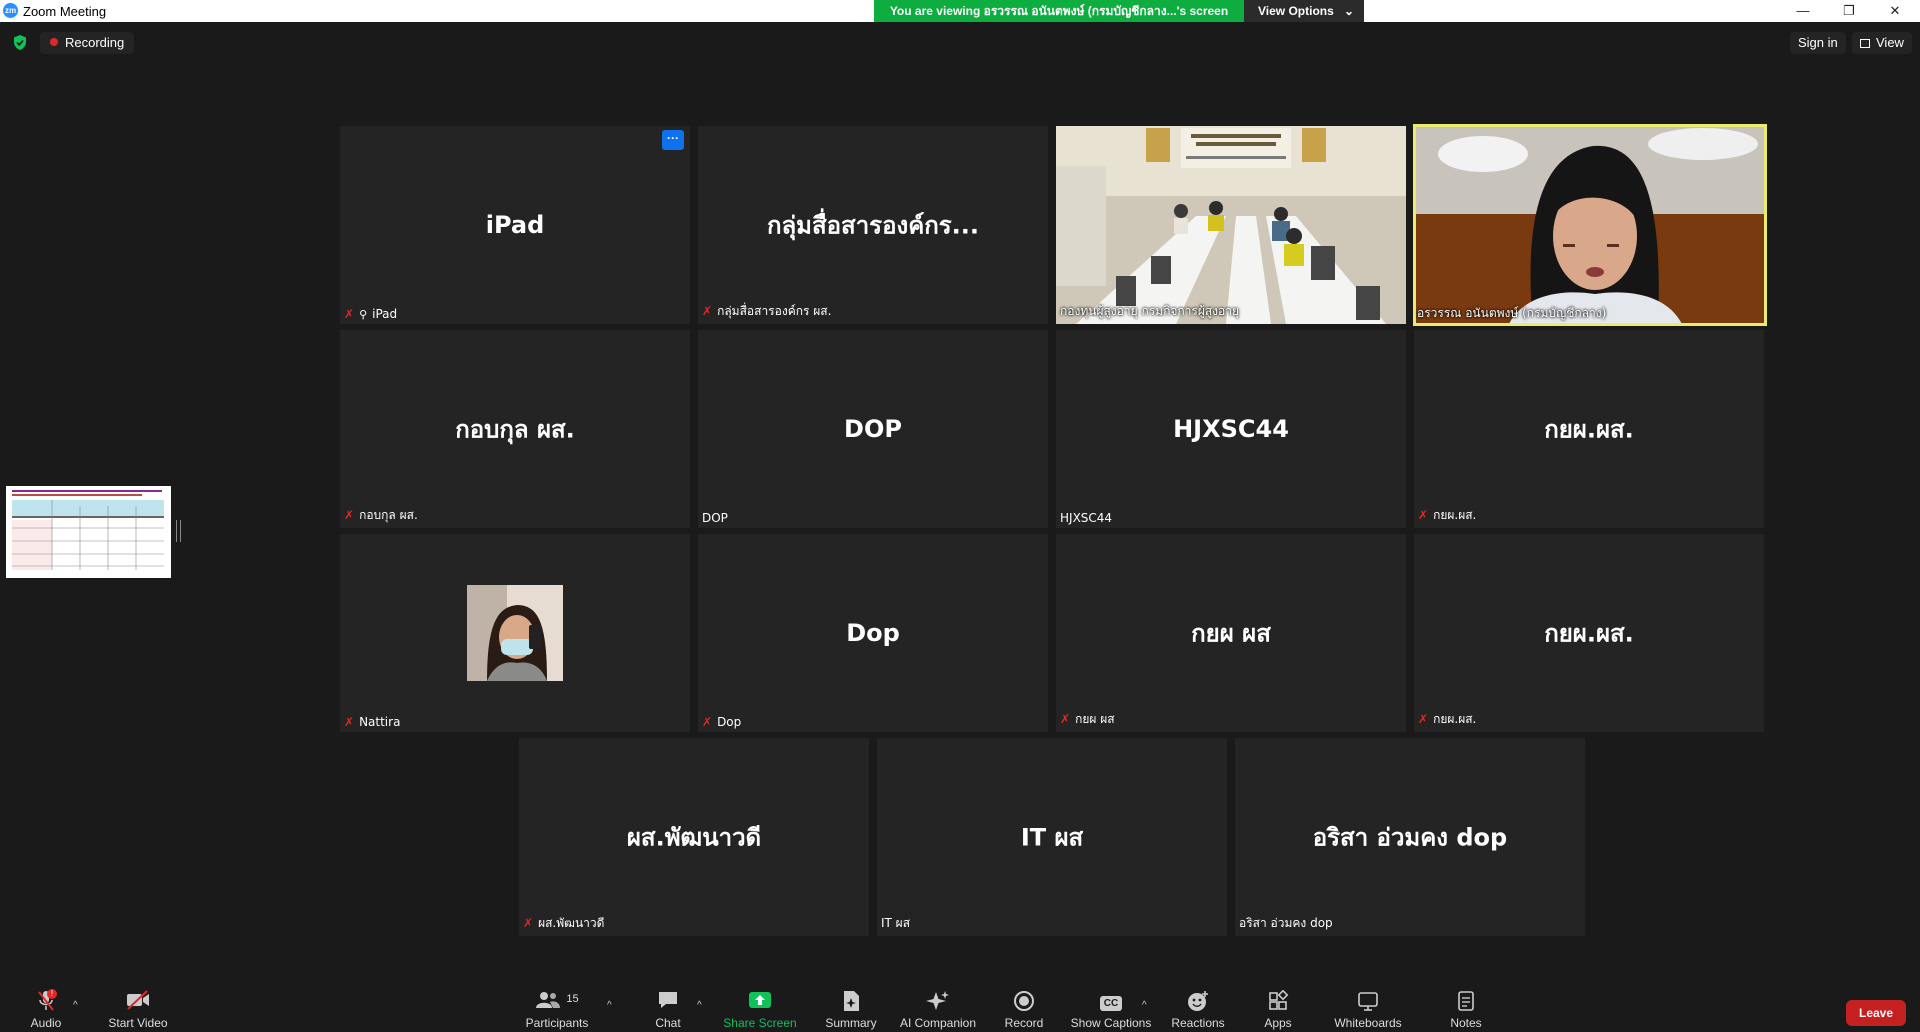 The width and height of the screenshot is (1920, 1032). What do you see at coordinates (88, 532) in the screenshot?
I see `shared-screen-thumbnail` at bounding box center [88, 532].